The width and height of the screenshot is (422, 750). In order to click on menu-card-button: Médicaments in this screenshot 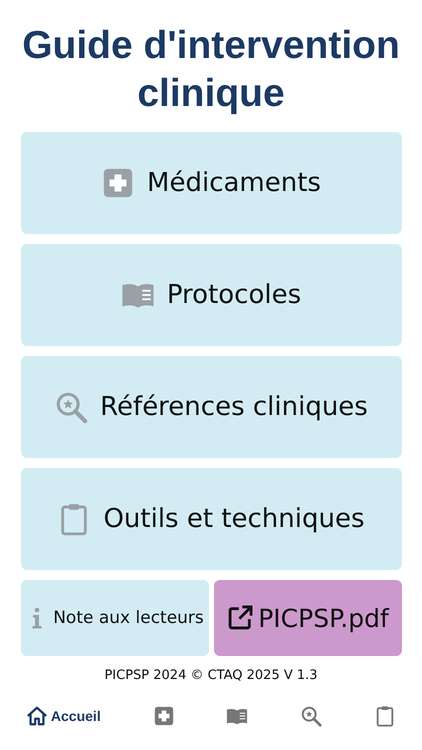, I will do `click(211, 183)`.